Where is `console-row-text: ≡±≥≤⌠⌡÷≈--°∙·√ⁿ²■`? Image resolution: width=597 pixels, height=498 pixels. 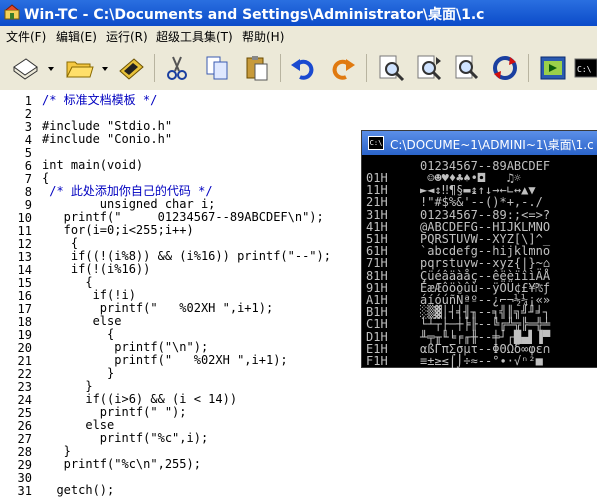
console-row-text: ≡±≥≤⌠⌡÷≈--°∙·√ⁿ²■ is located at coordinates (481, 361).